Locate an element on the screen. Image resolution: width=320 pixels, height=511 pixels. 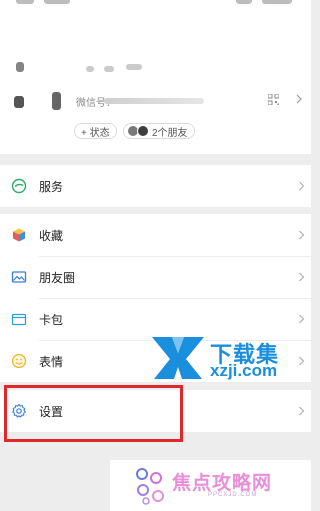
menu-item-favorites: 收藏 is located at coordinates (155, 235).